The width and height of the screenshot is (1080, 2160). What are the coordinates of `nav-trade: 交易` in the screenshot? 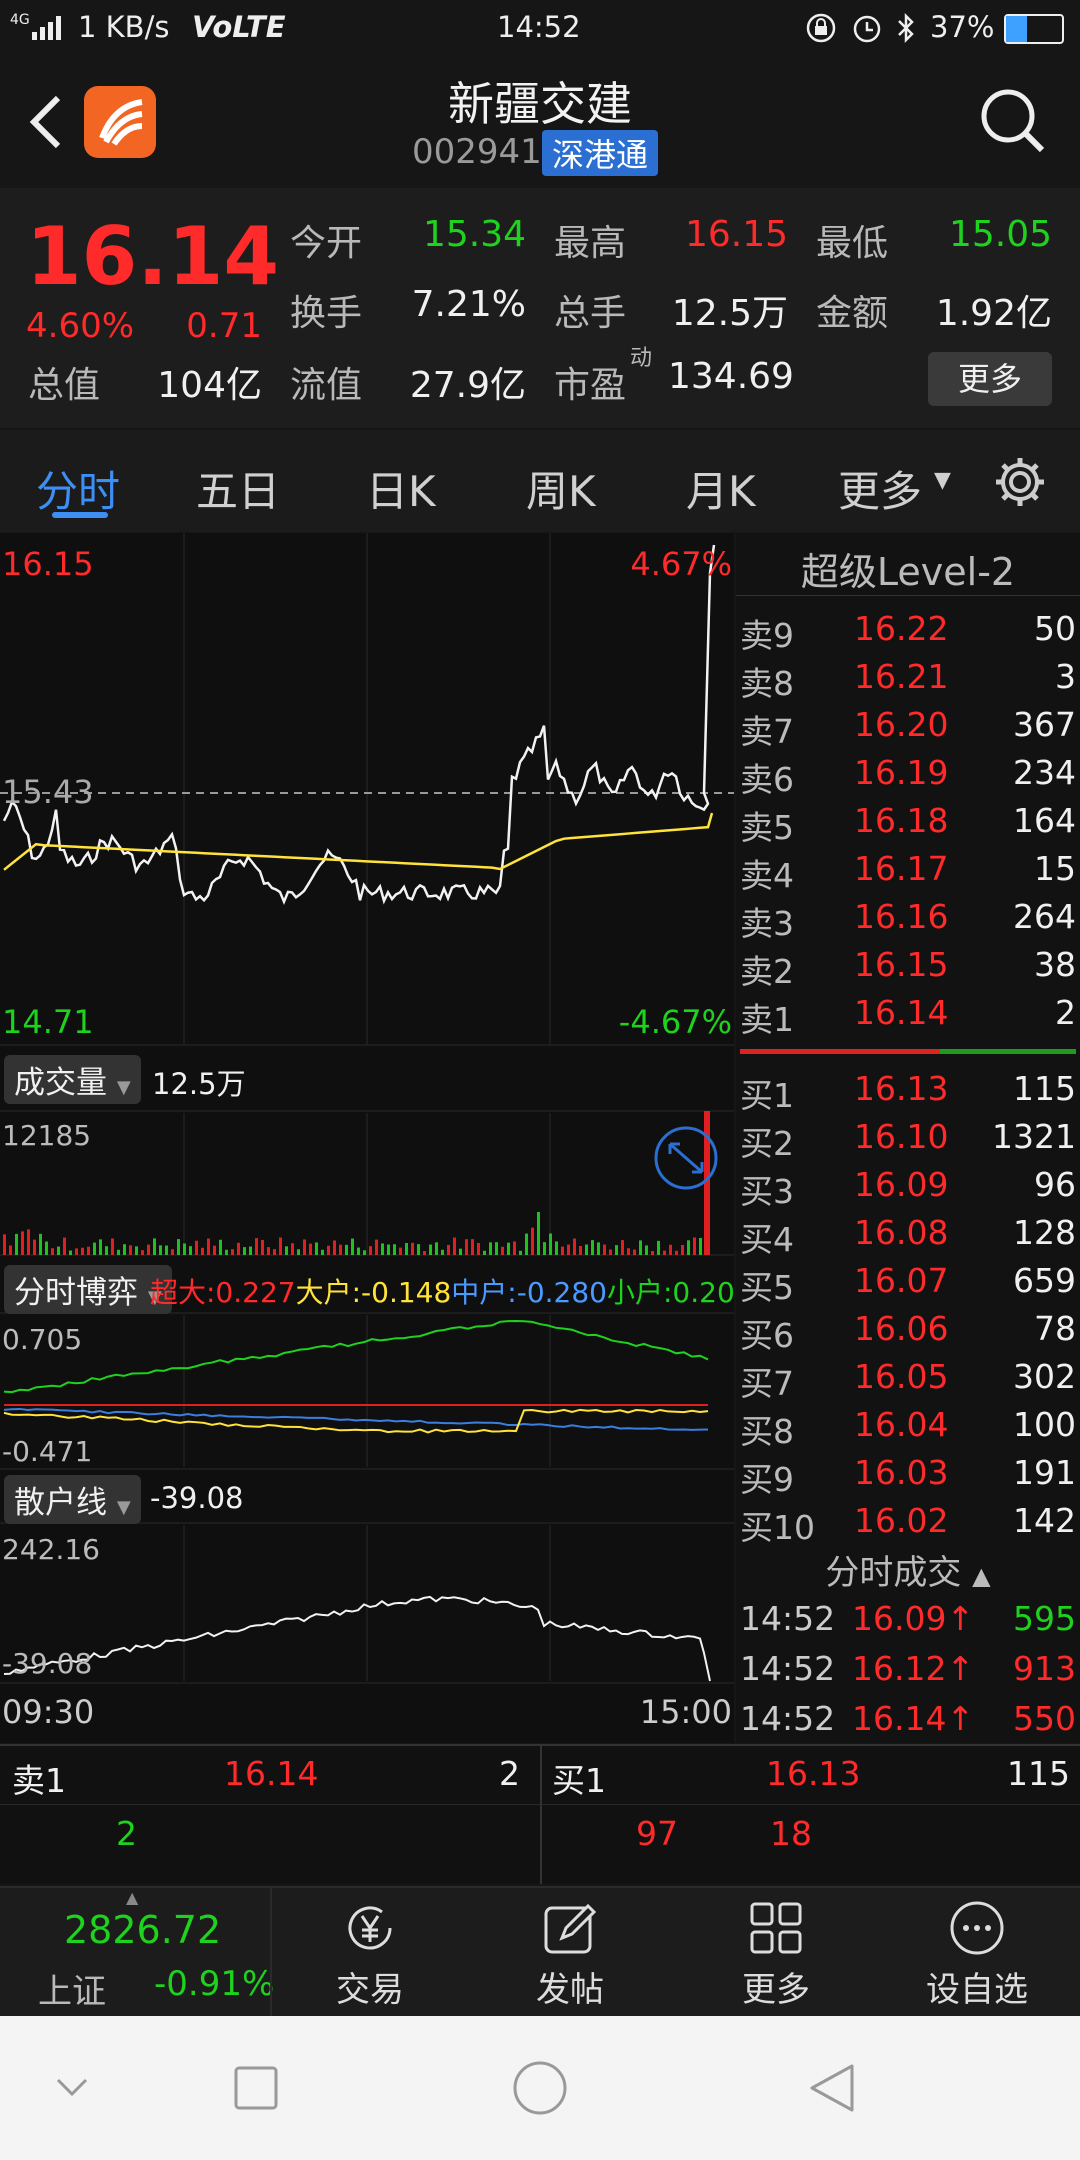 It's located at (370, 1951).